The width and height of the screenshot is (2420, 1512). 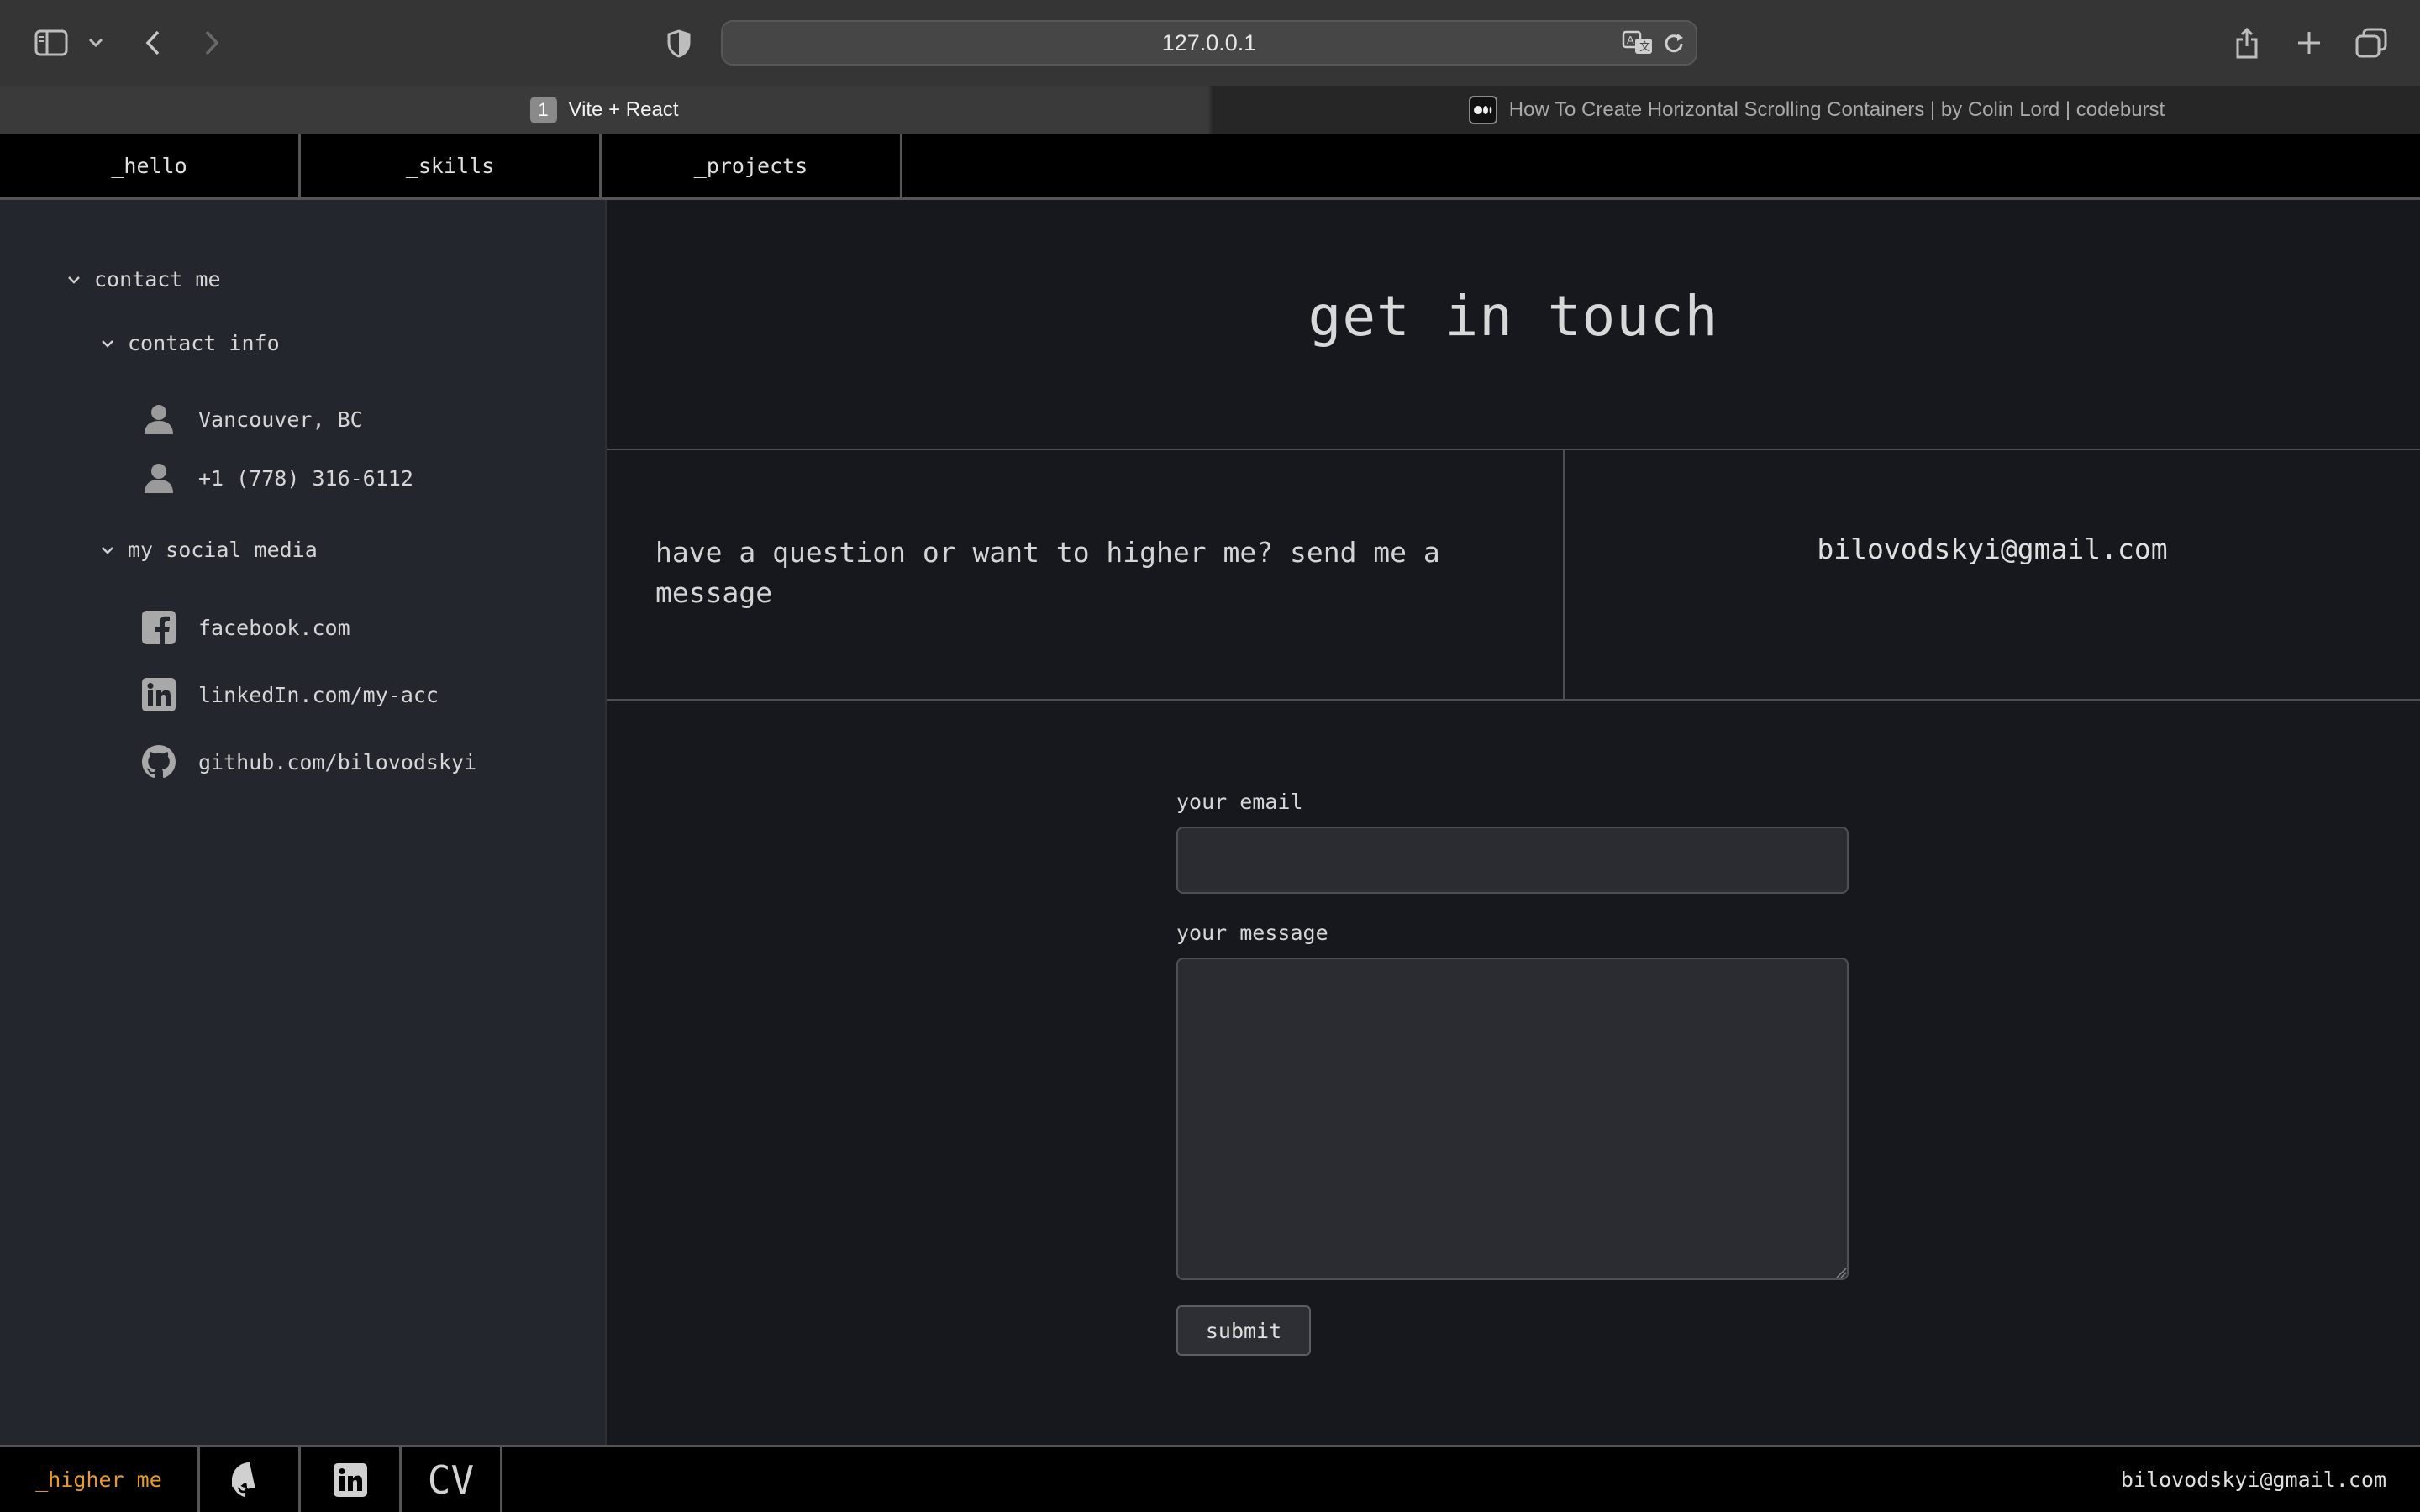 I want to click on svg-text: 文, so click(x=1645, y=46).